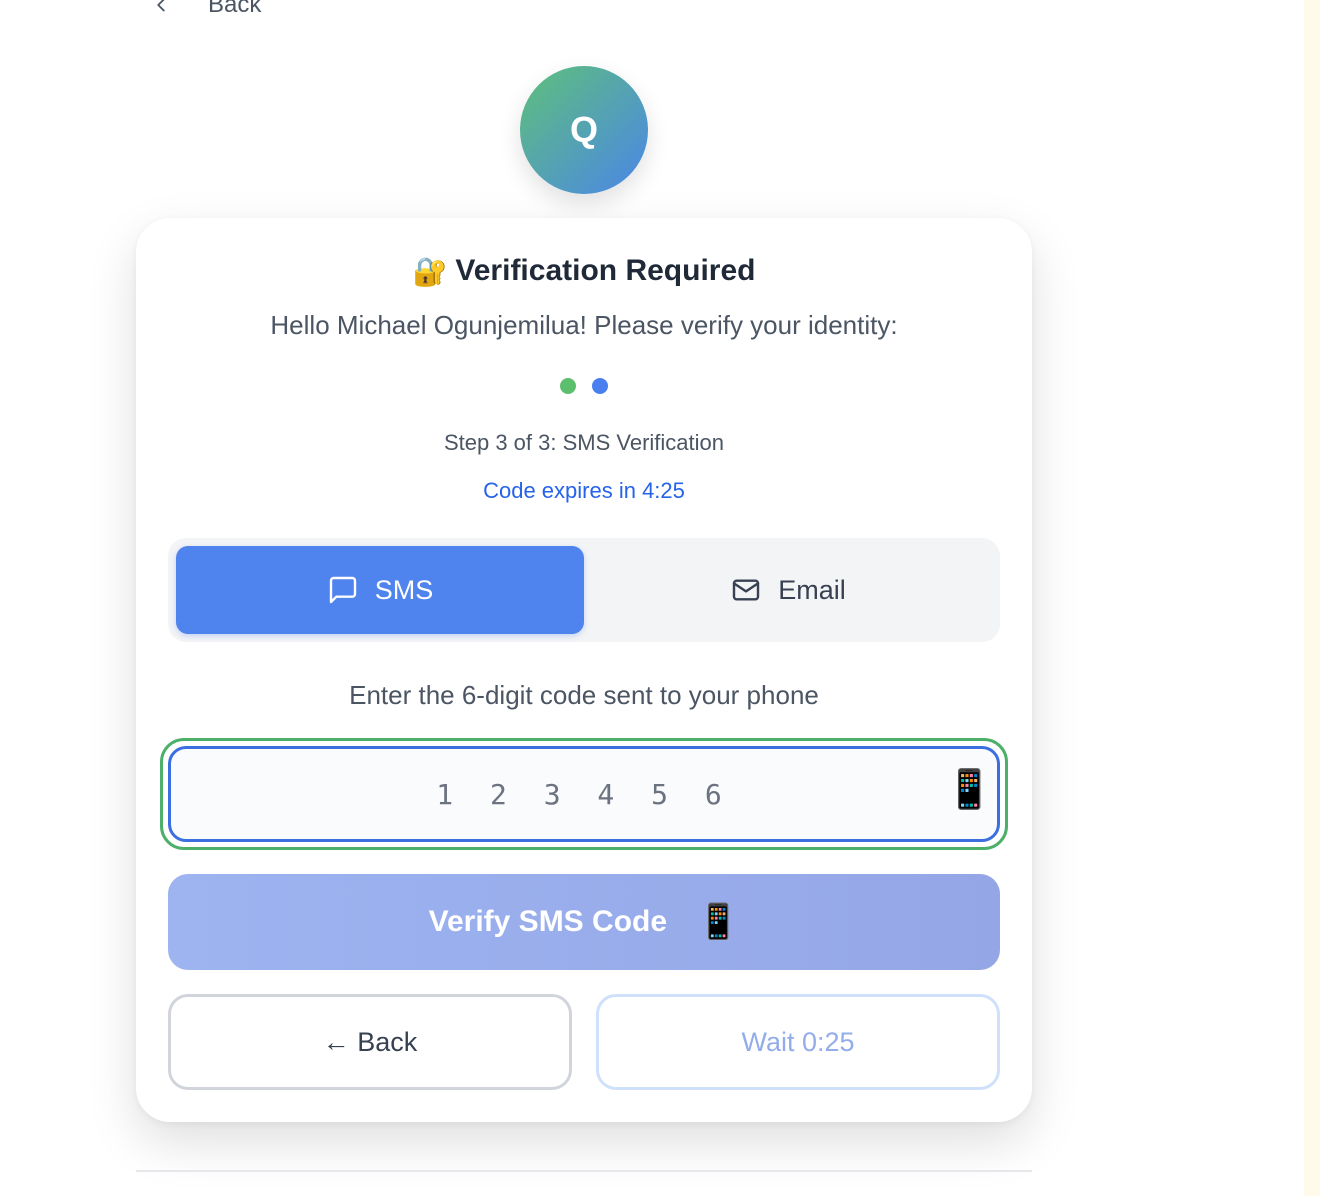 This screenshot has height=1196, width=1320. I want to click on progress-dots, so click(584, 386).